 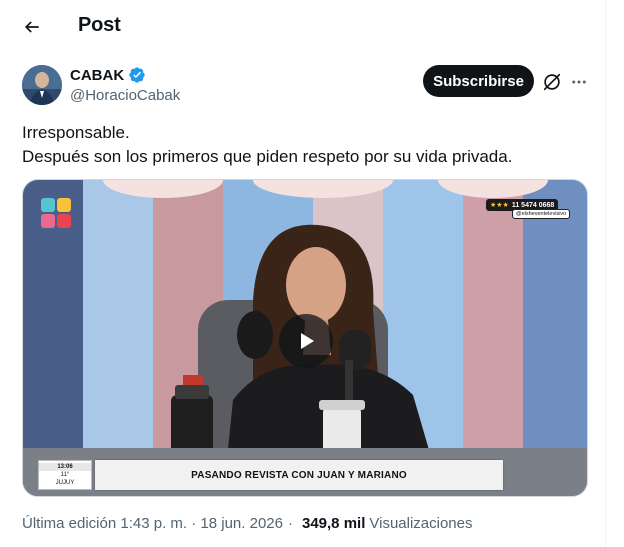 What do you see at coordinates (605, 273) in the screenshot?
I see `column-border` at bounding box center [605, 273].